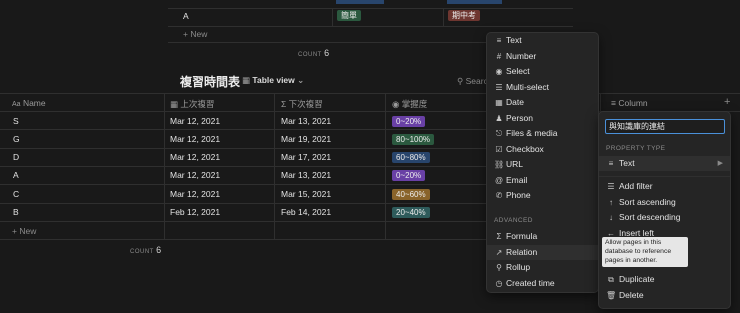 The image size is (740, 313). I want to click on duplicate-icon: ⧉, so click(611, 279).